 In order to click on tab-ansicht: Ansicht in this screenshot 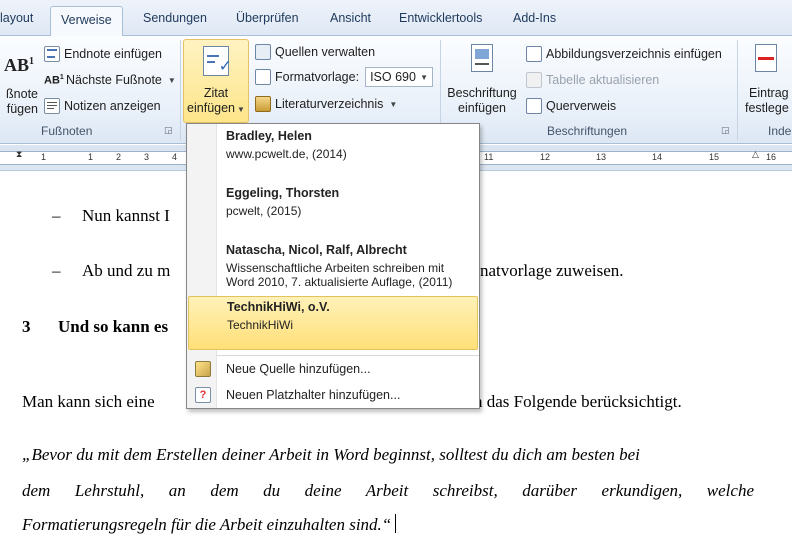, I will do `click(350, 18)`.